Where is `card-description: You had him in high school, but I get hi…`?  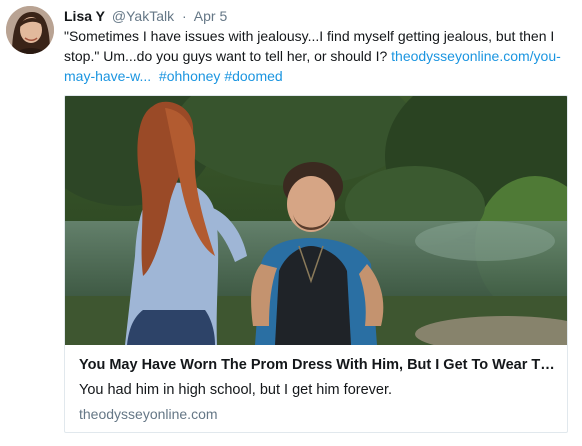 card-description: You had him in high school, but I get hi… is located at coordinates (236, 390).